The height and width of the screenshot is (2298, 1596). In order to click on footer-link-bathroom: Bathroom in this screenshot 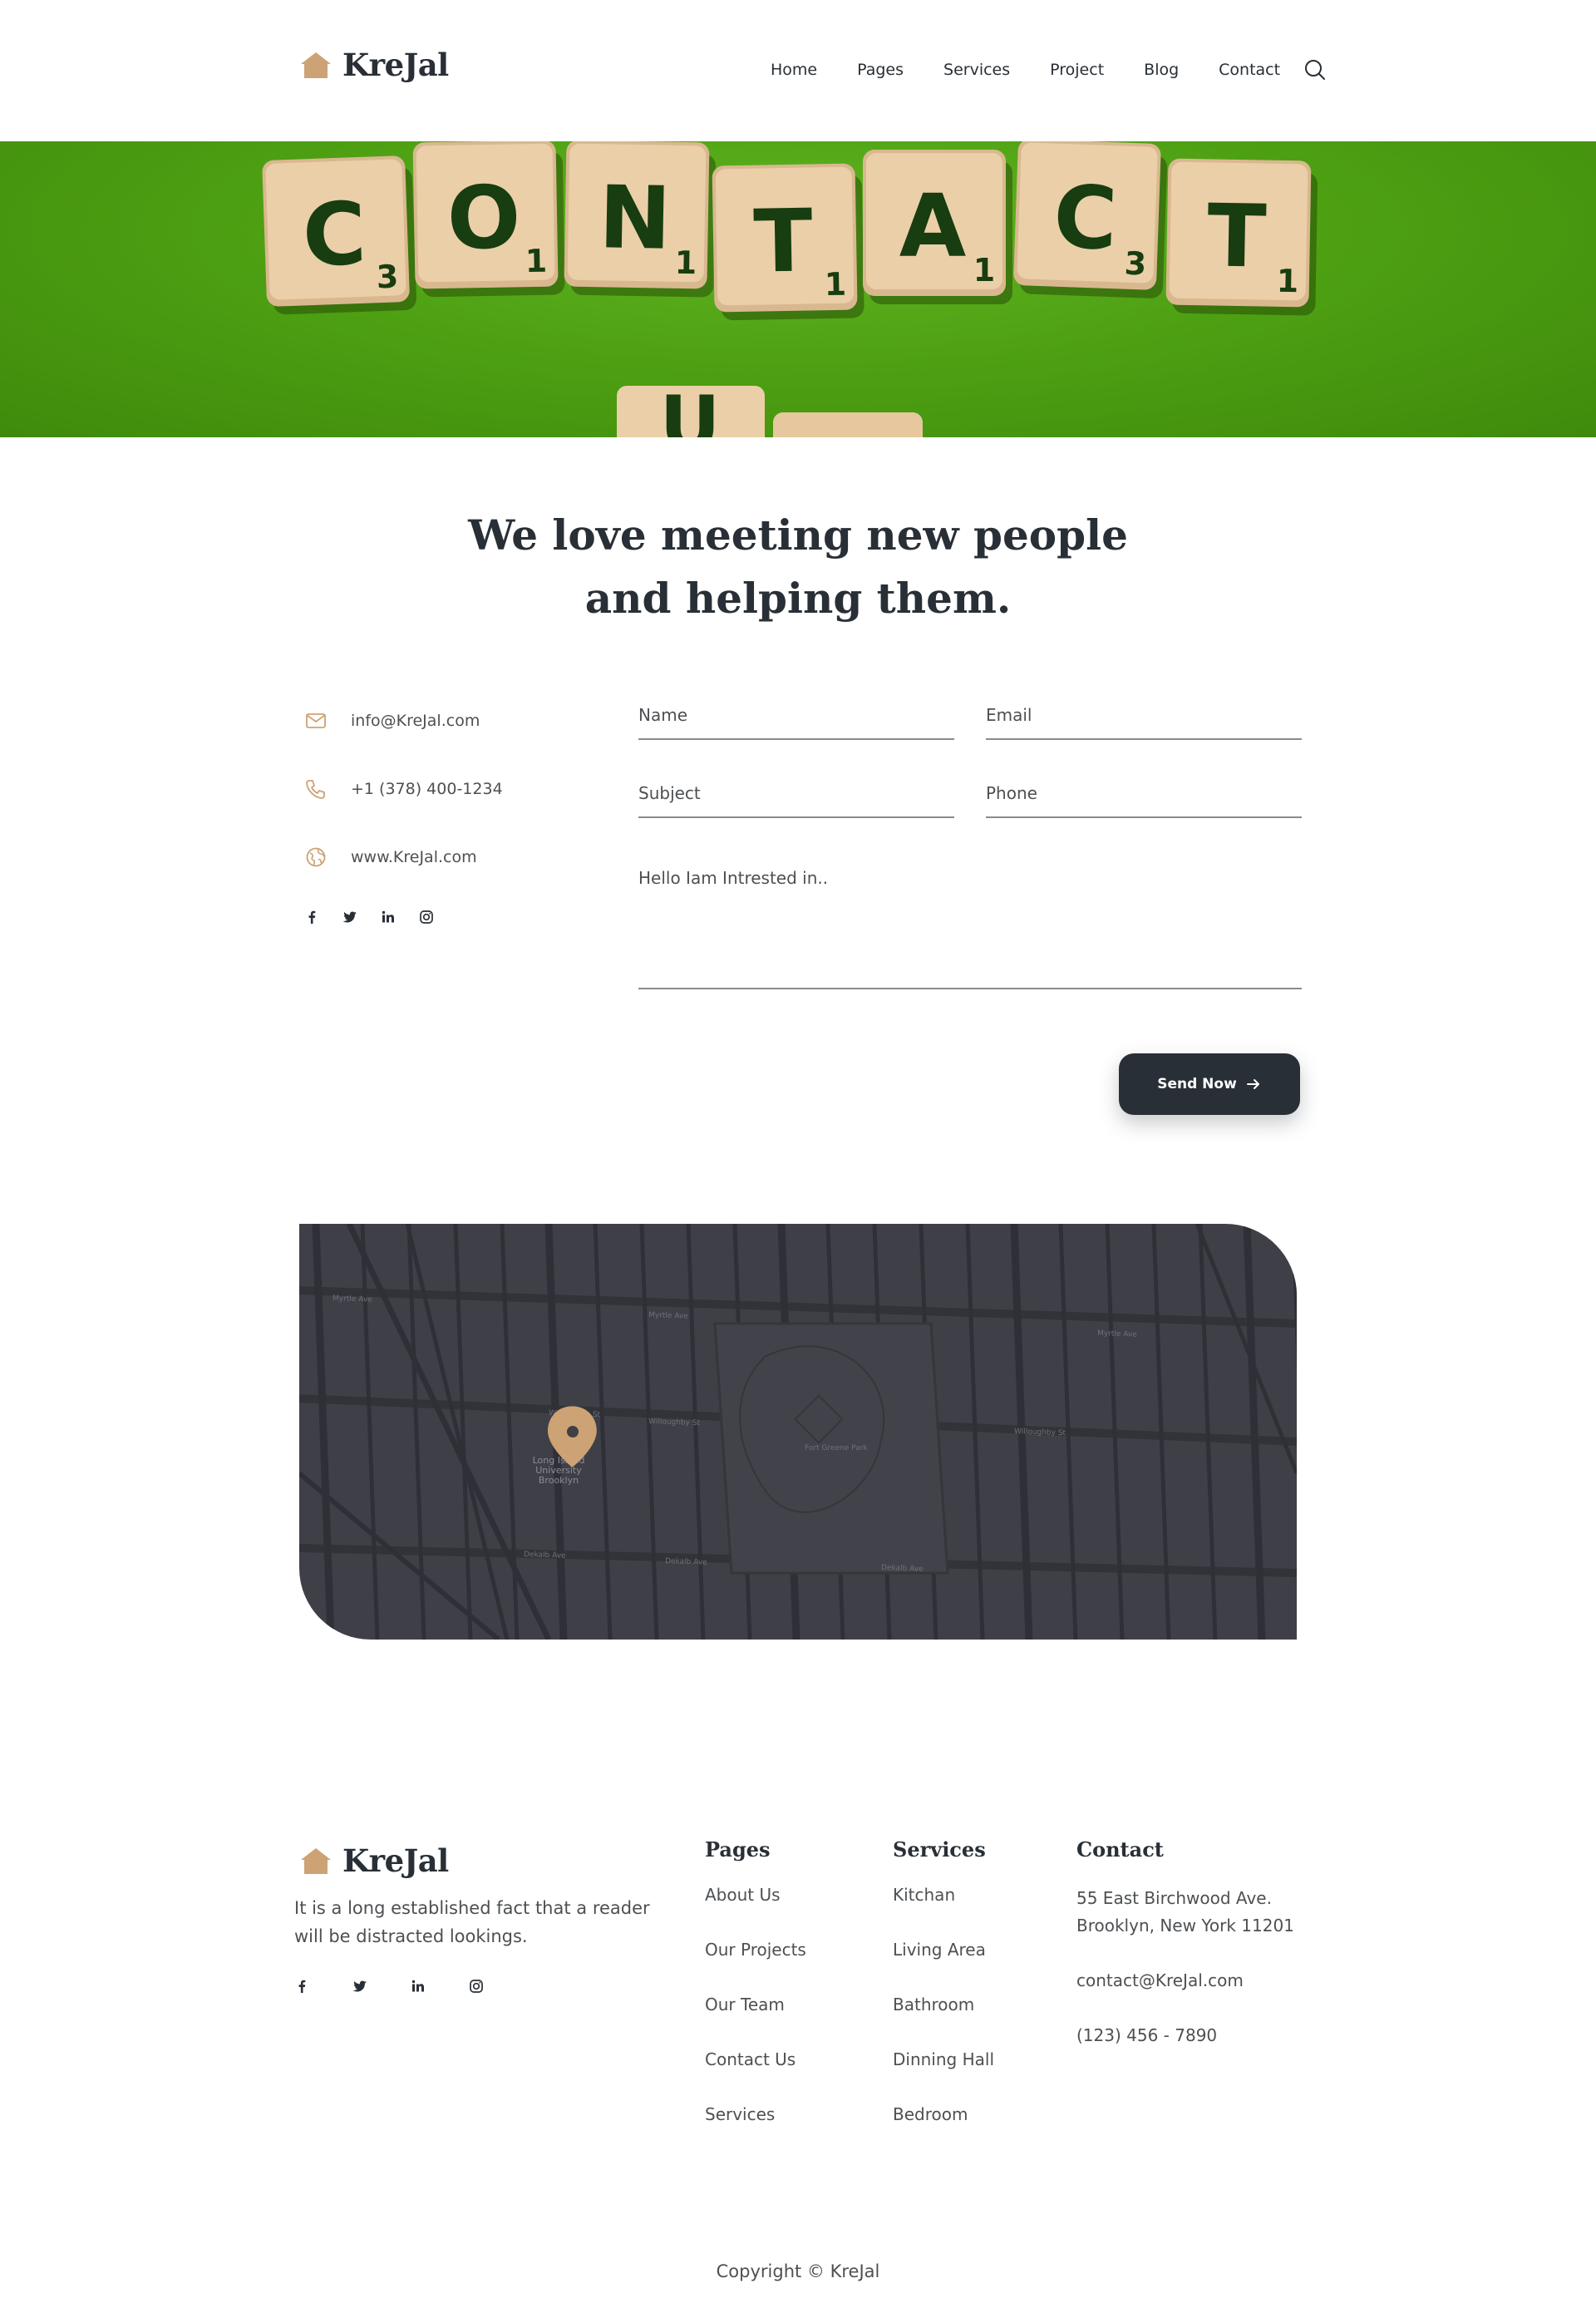, I will do `click(943, 2008)`.